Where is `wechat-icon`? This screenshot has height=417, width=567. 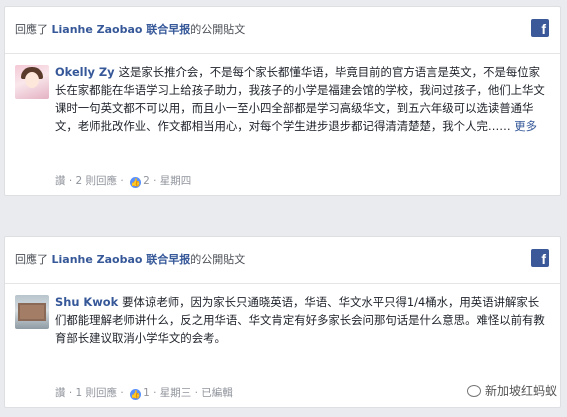
wechat-icon is located at coordinates (473, 391).